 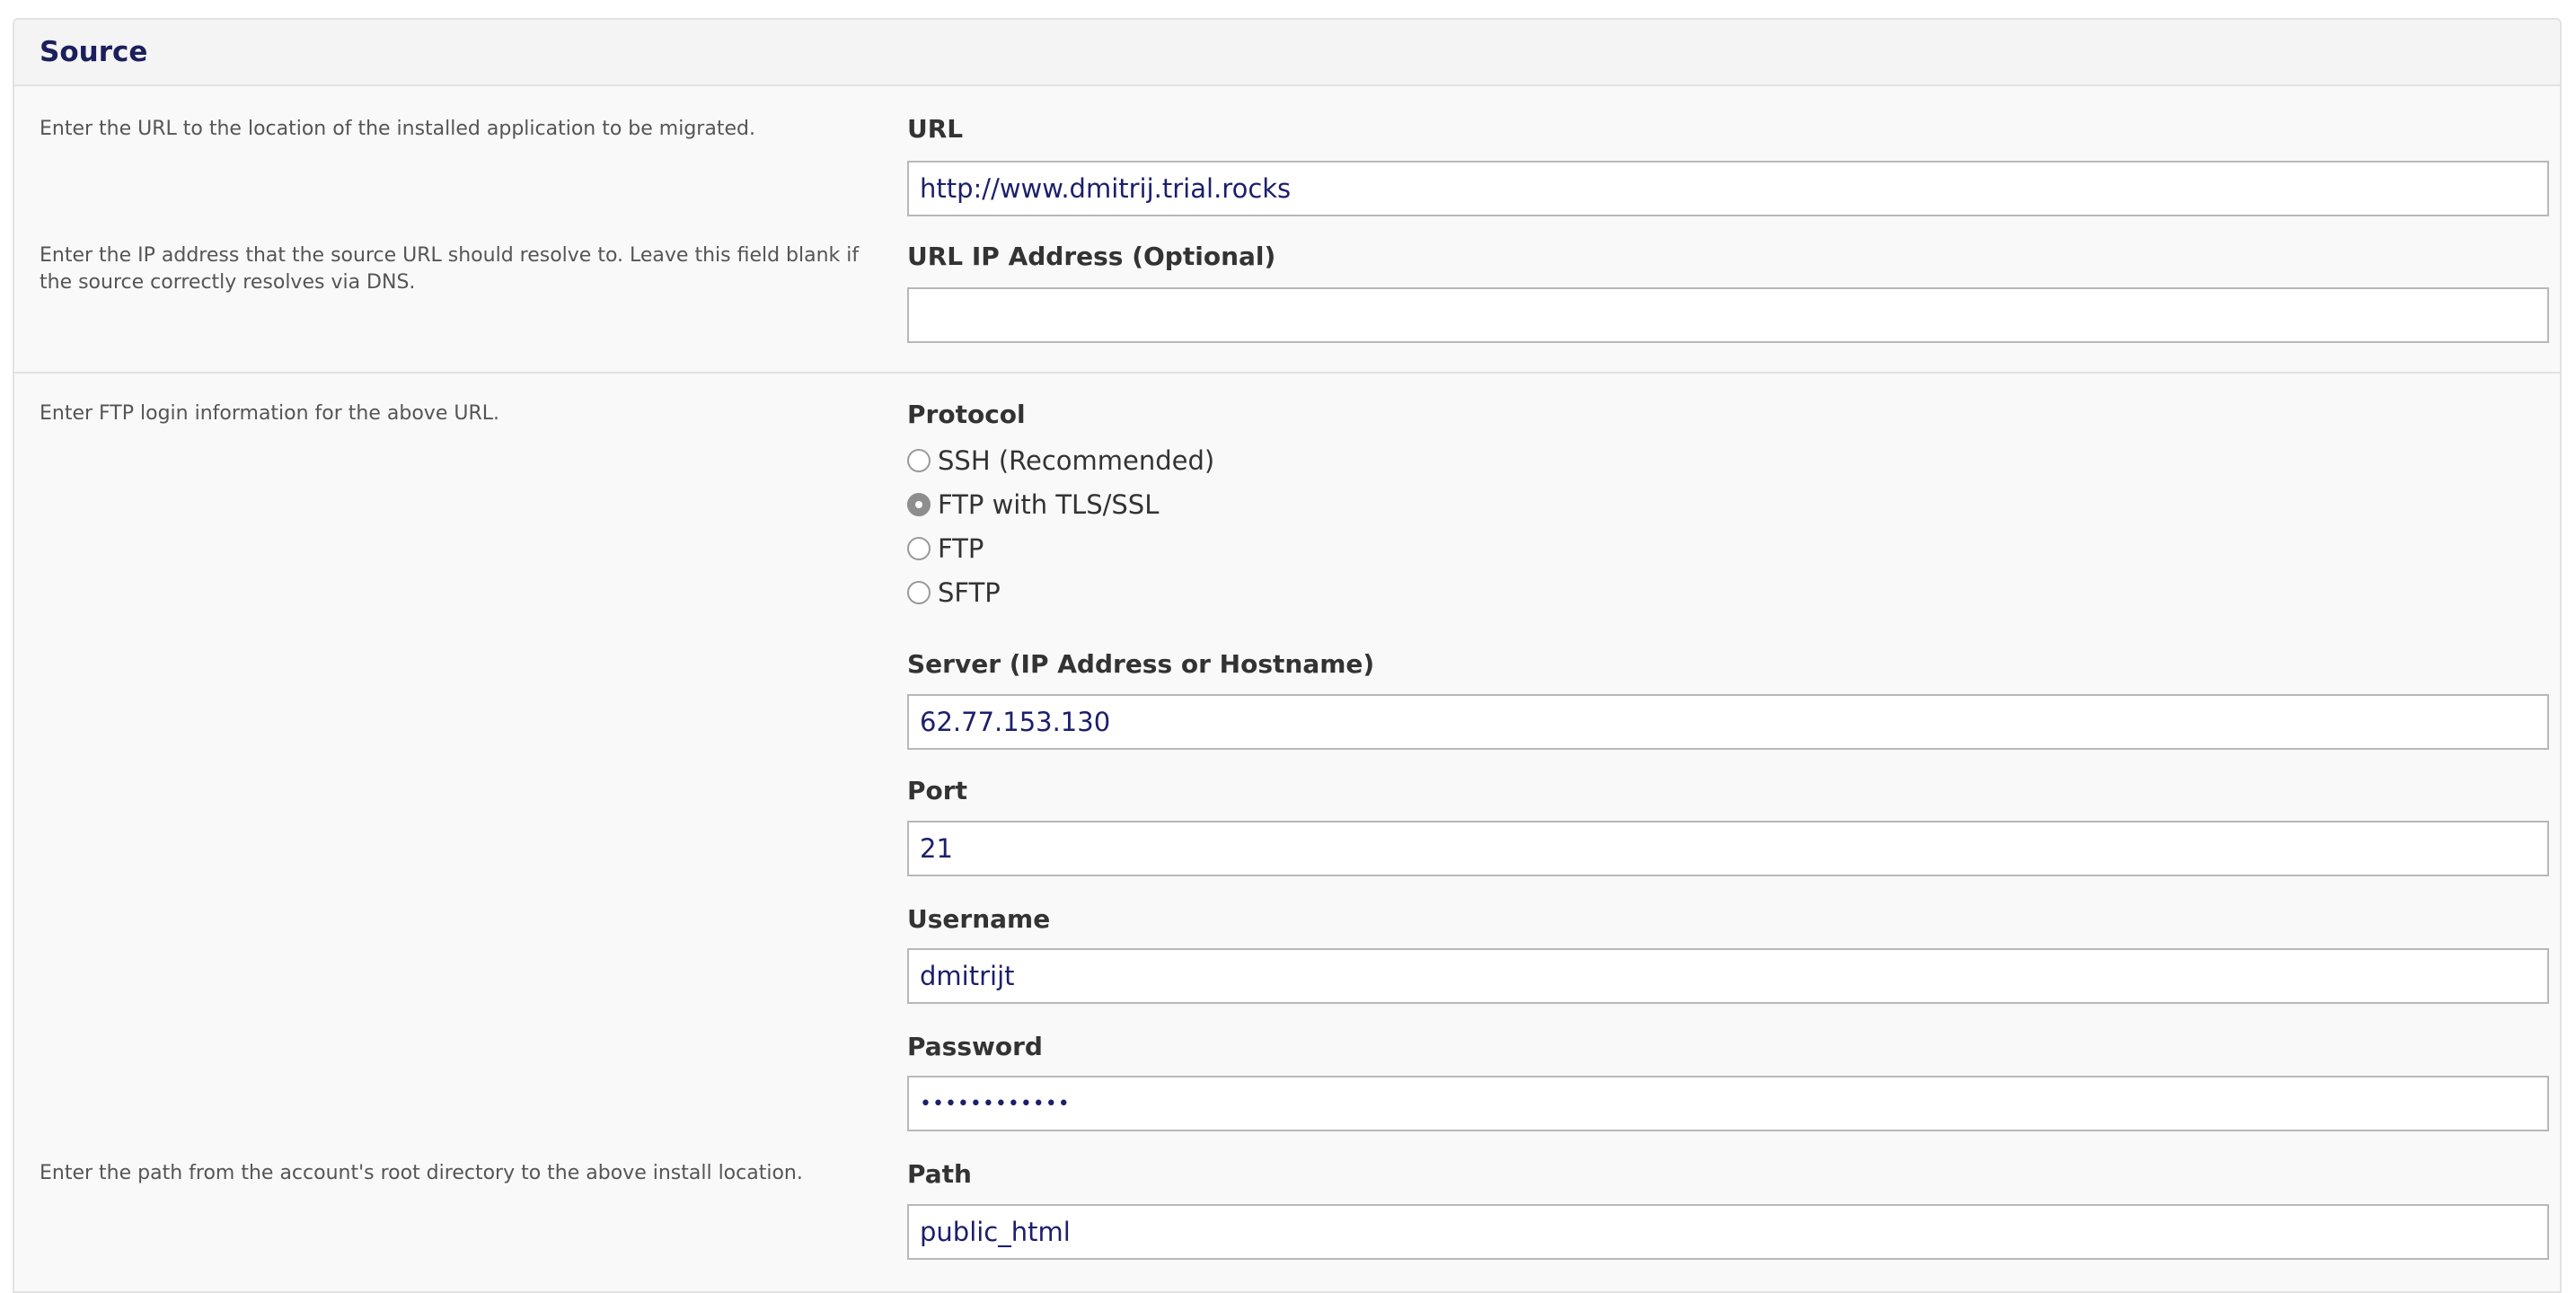 I want to click on server-label: Server (IP Address or Hostname), so click(x=1141, y=664).